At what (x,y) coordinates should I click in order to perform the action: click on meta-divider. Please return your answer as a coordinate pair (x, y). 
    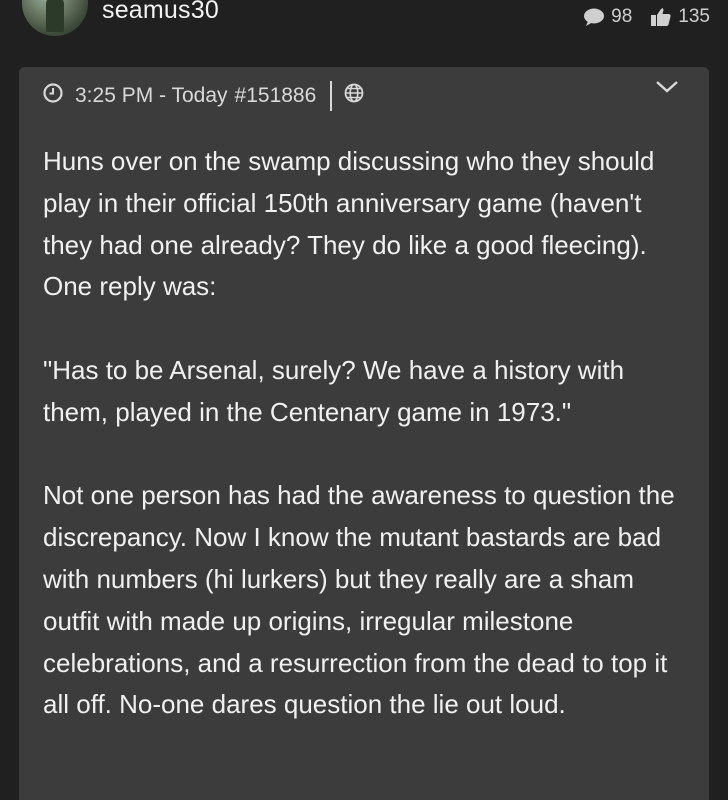
    Looking at the image, I should click on (331, 96).